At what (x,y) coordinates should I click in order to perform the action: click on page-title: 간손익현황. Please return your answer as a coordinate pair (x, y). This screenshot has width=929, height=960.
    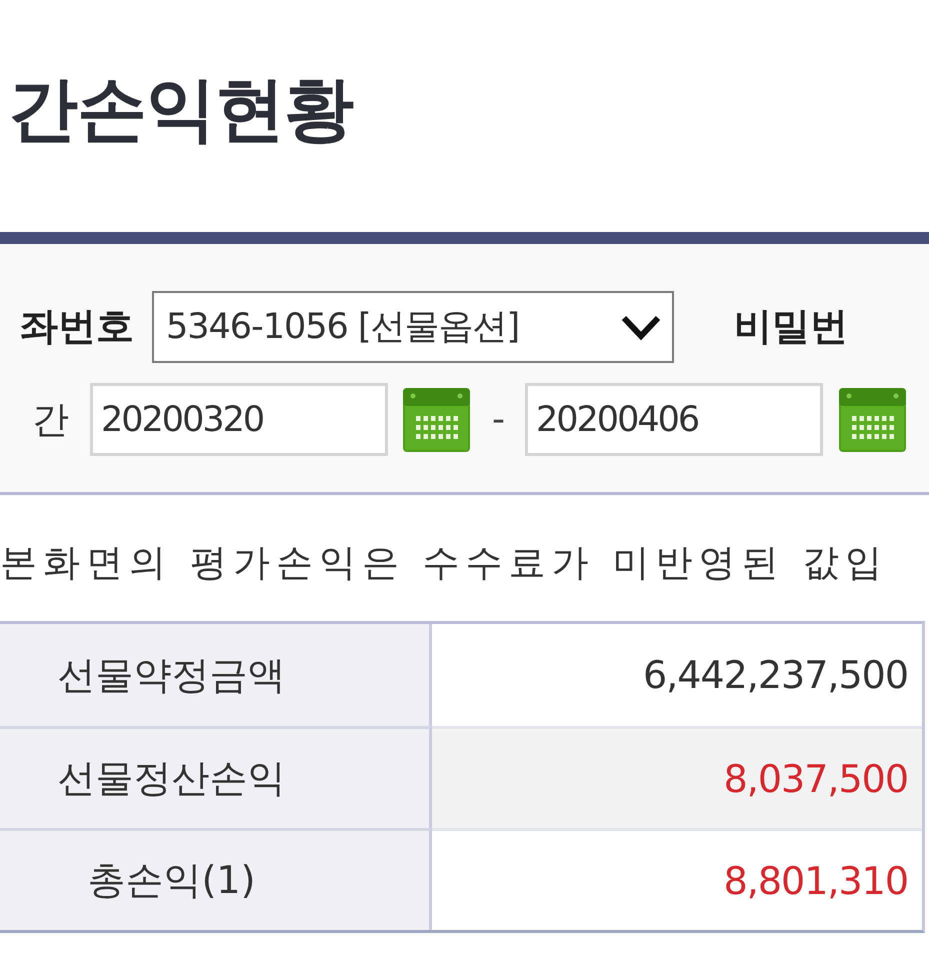
    Looking at the image, I should click on (180, 109).